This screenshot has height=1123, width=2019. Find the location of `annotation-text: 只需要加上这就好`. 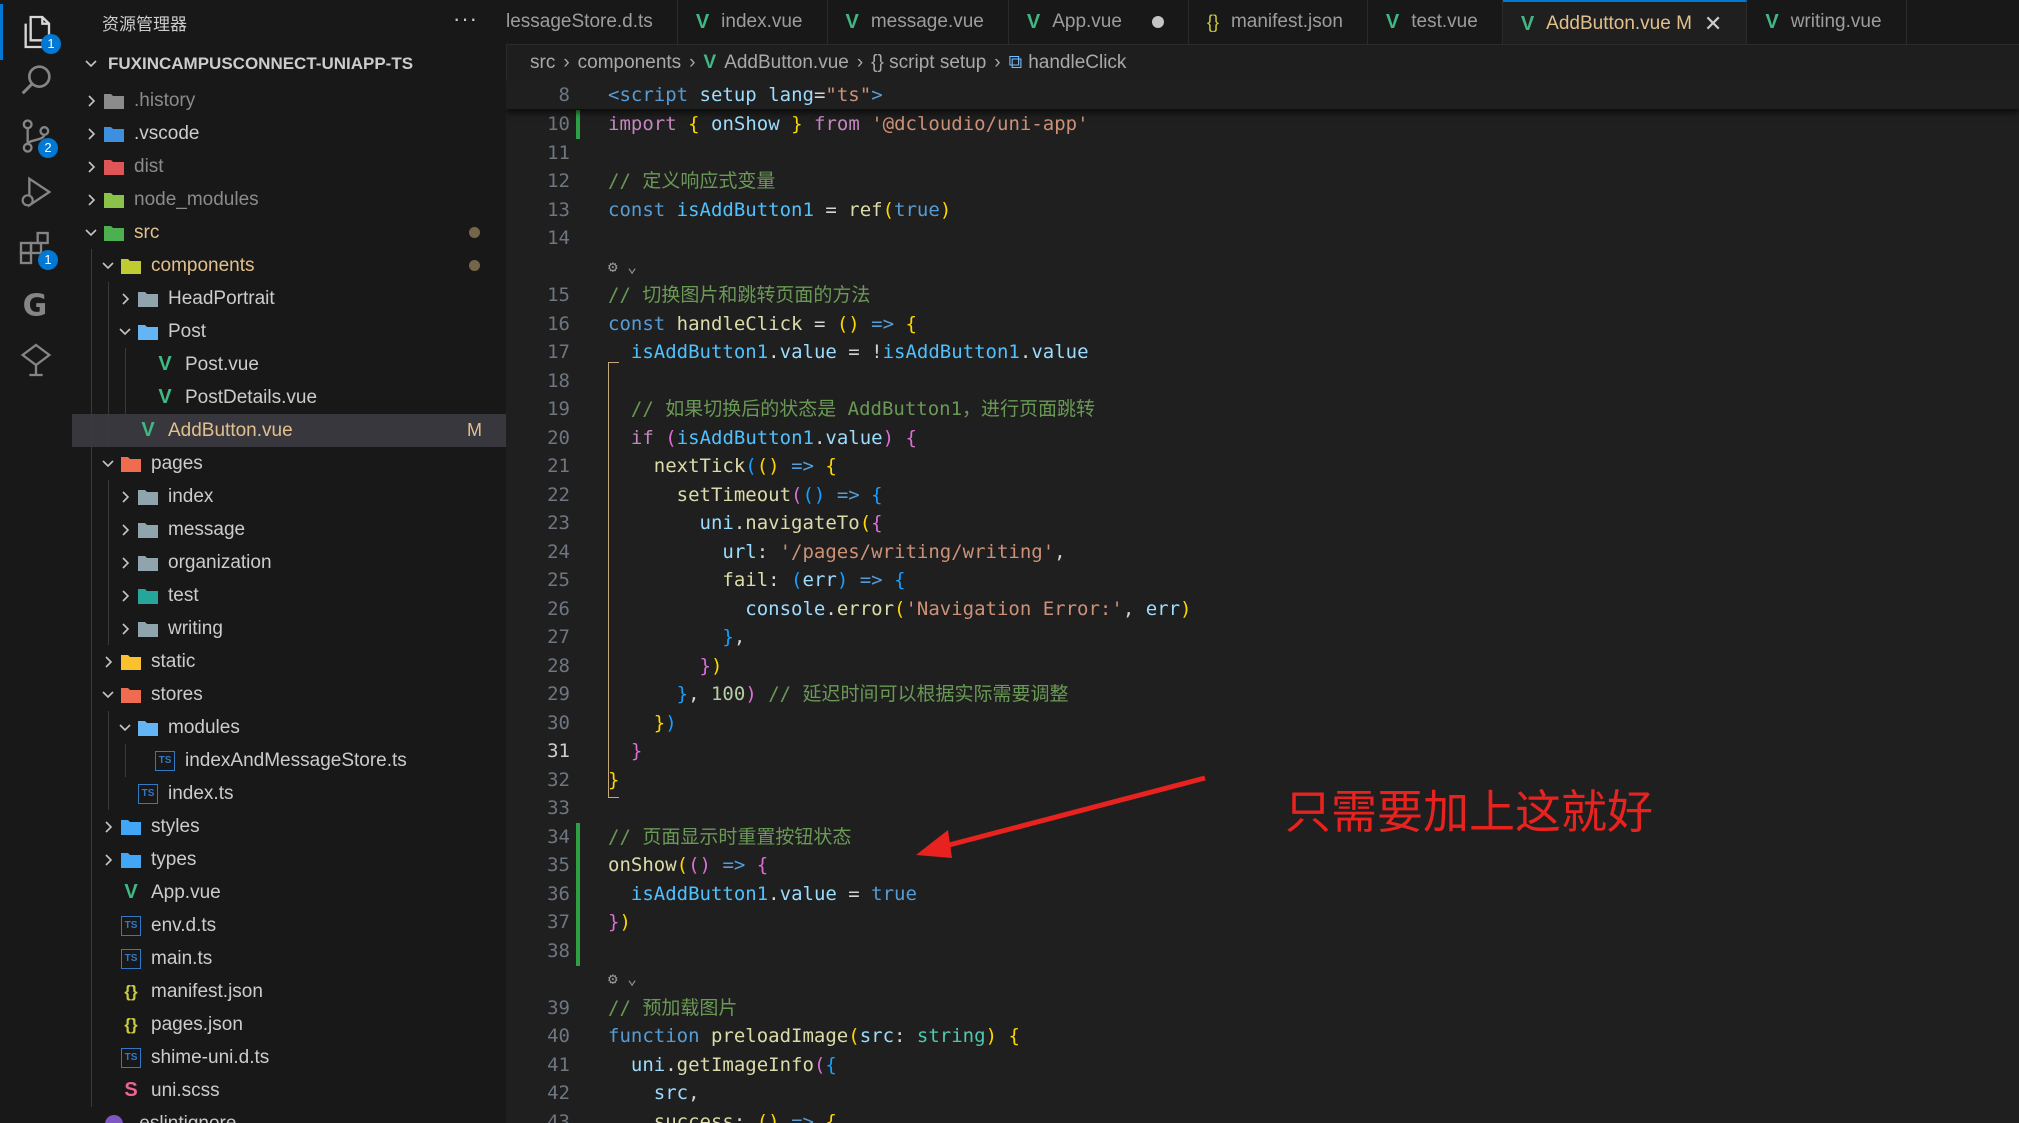

annotation-text: 只需要加上这就好 is located at coordinates (1469, 812).